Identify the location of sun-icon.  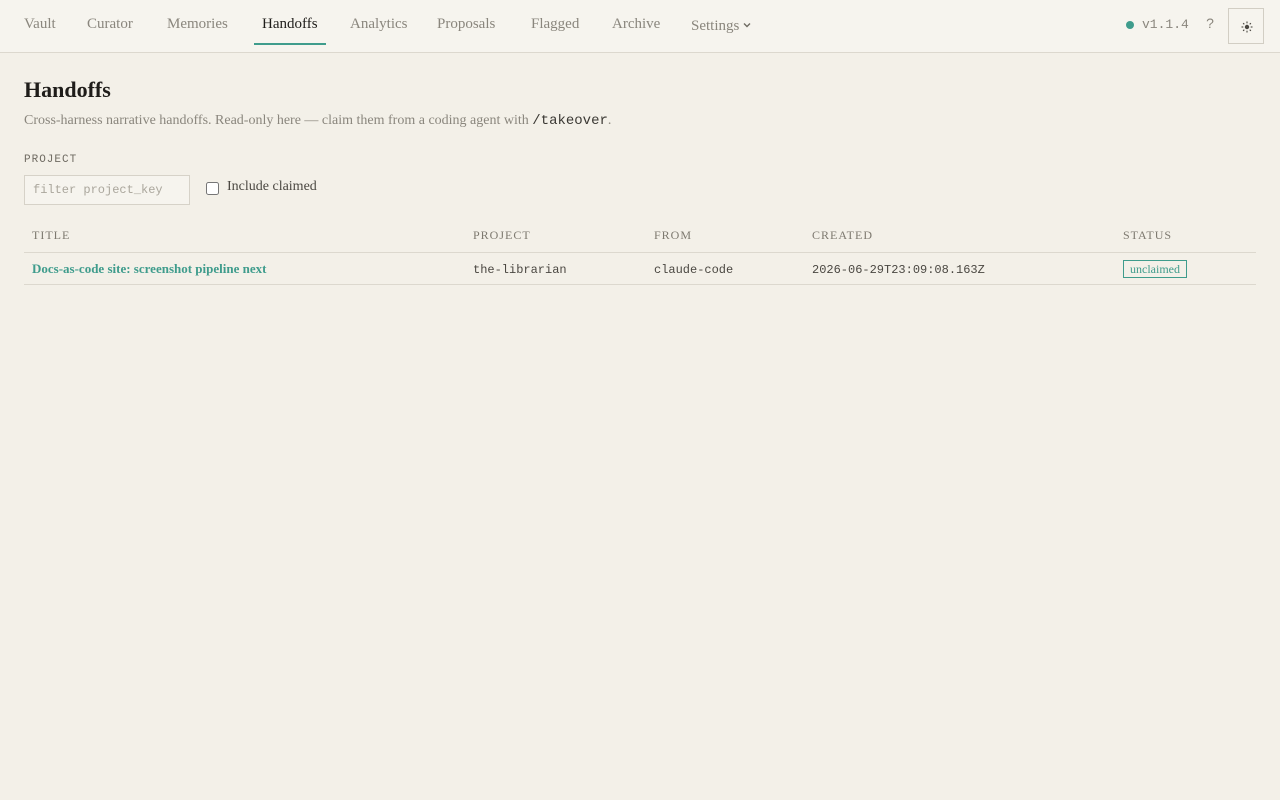
(1247, 27).